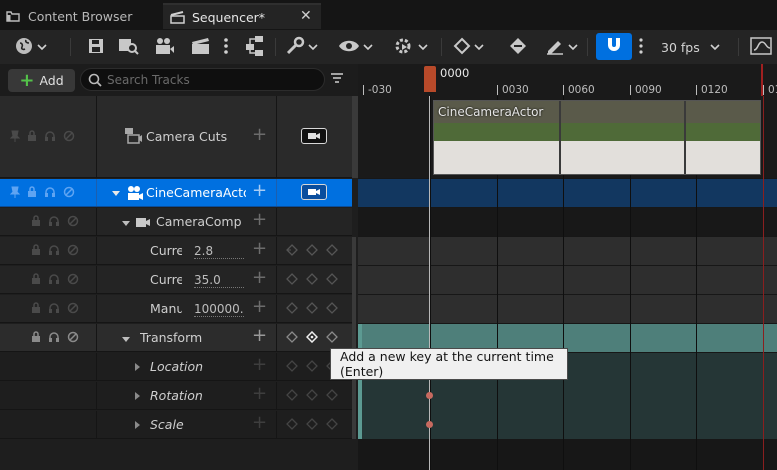 This screenshot has height=470, width=777. I want to click on property-value-field: 2.8, so click(219, 251).